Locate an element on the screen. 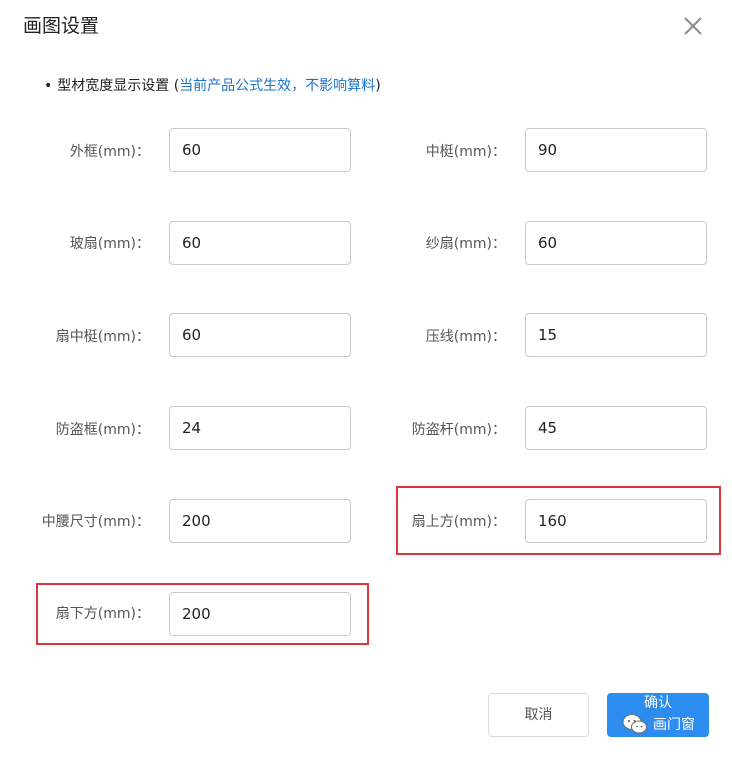  section-heading: • 型材宽度显示设置 (当前产品公式生效，不影响算料) is located at coordinates (212, 86).